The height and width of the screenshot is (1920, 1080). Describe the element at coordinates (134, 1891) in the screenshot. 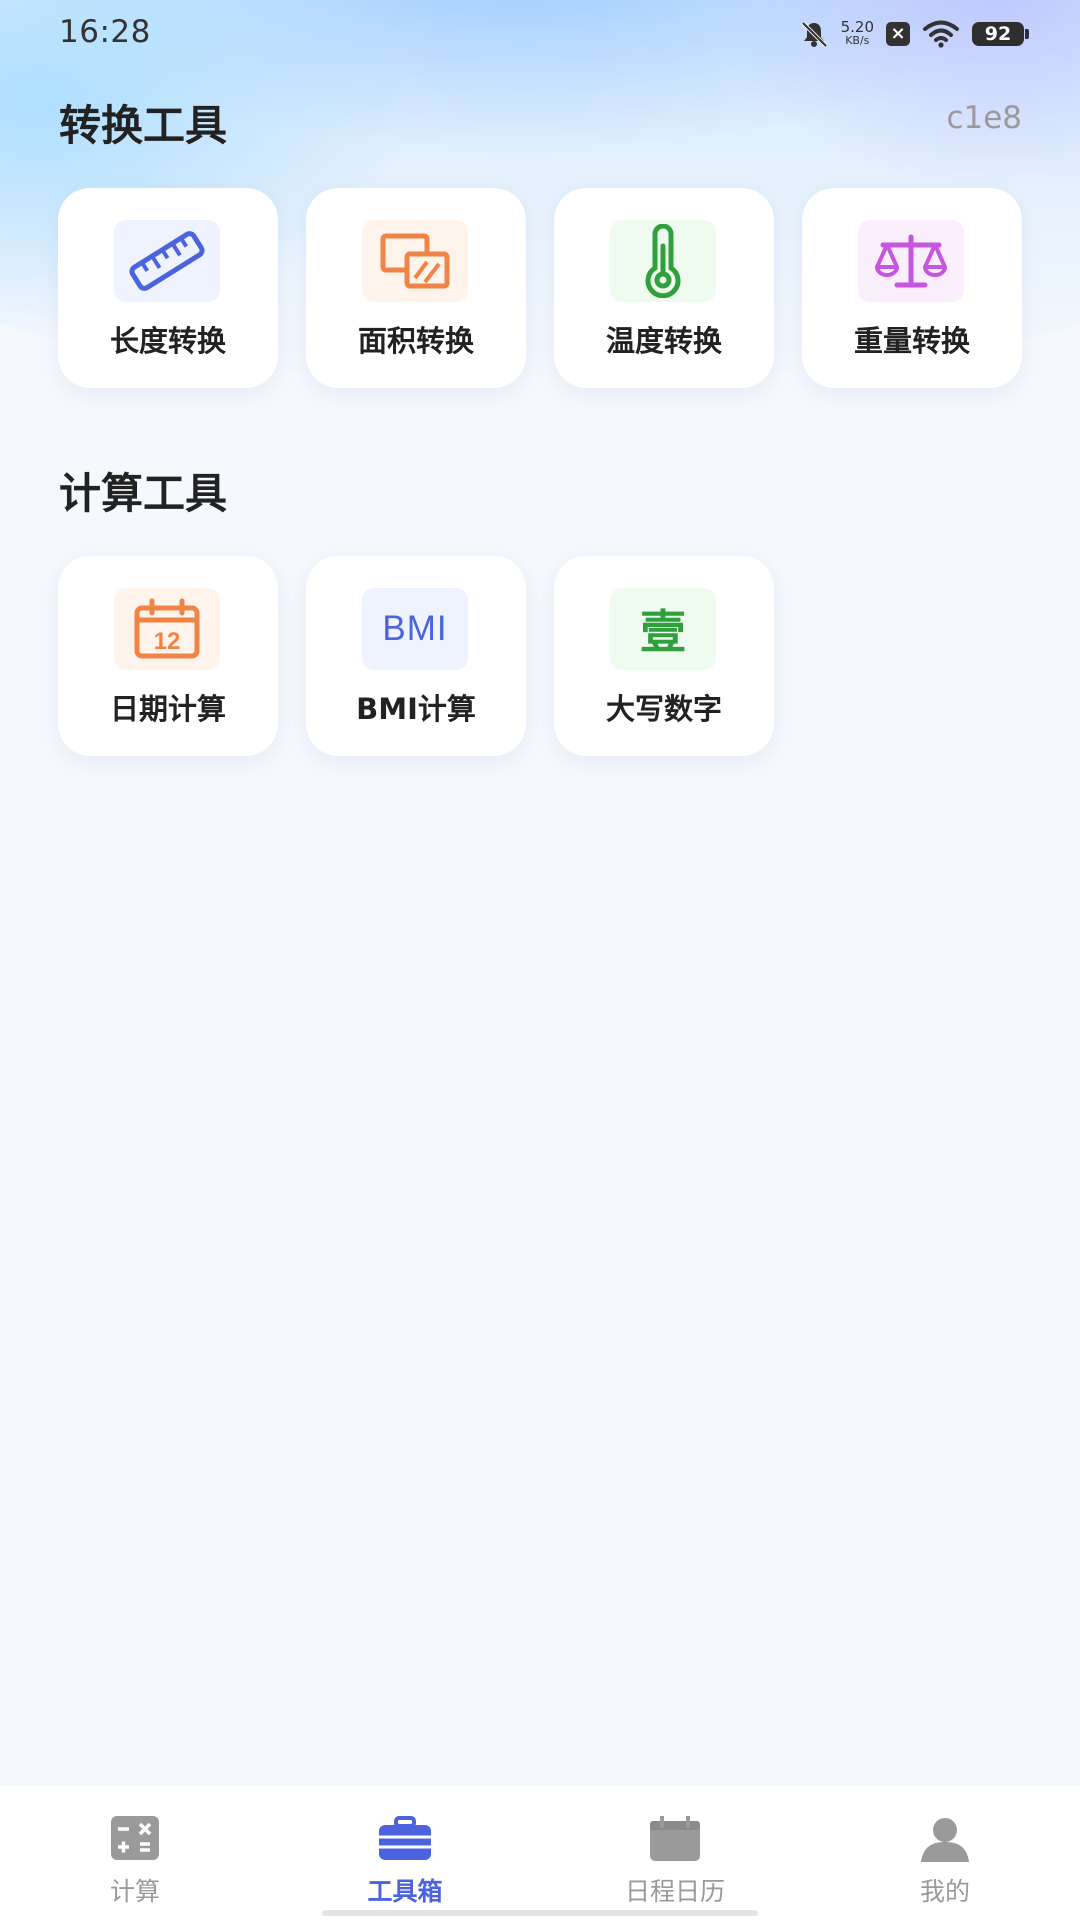

I see `nav-label-calculate: 计算` at that location.